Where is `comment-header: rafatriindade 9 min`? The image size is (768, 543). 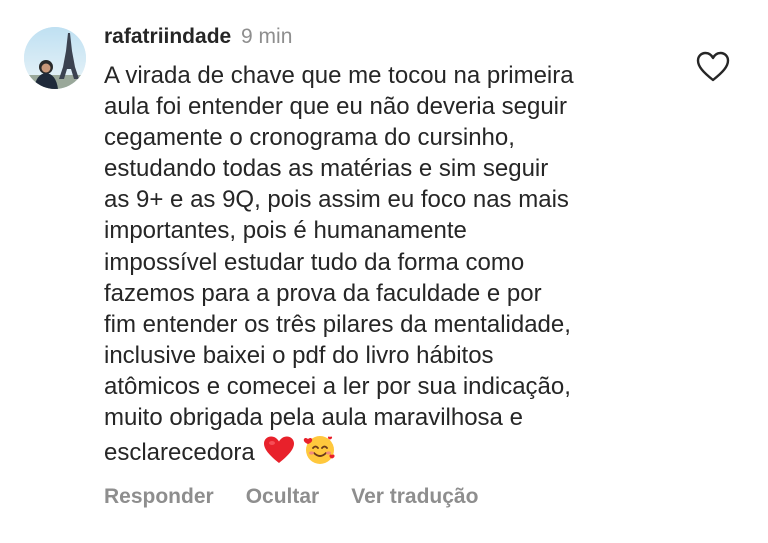 comment-header: rafatriindade 9 min is located at coordinates (198, 37).